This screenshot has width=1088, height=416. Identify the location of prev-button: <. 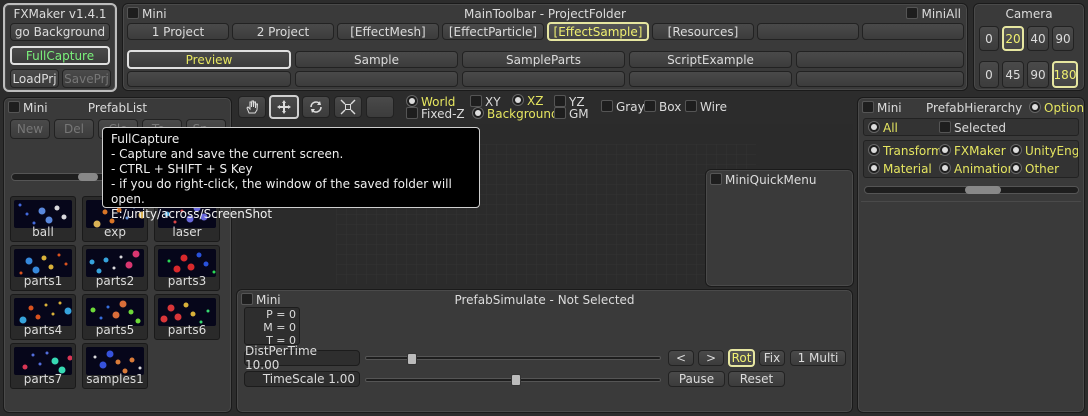
(681, 358).